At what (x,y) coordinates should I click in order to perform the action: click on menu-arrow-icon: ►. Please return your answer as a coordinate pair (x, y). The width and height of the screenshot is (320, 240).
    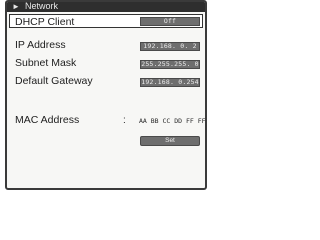
    Looking at the image, I should click on (16, 6).